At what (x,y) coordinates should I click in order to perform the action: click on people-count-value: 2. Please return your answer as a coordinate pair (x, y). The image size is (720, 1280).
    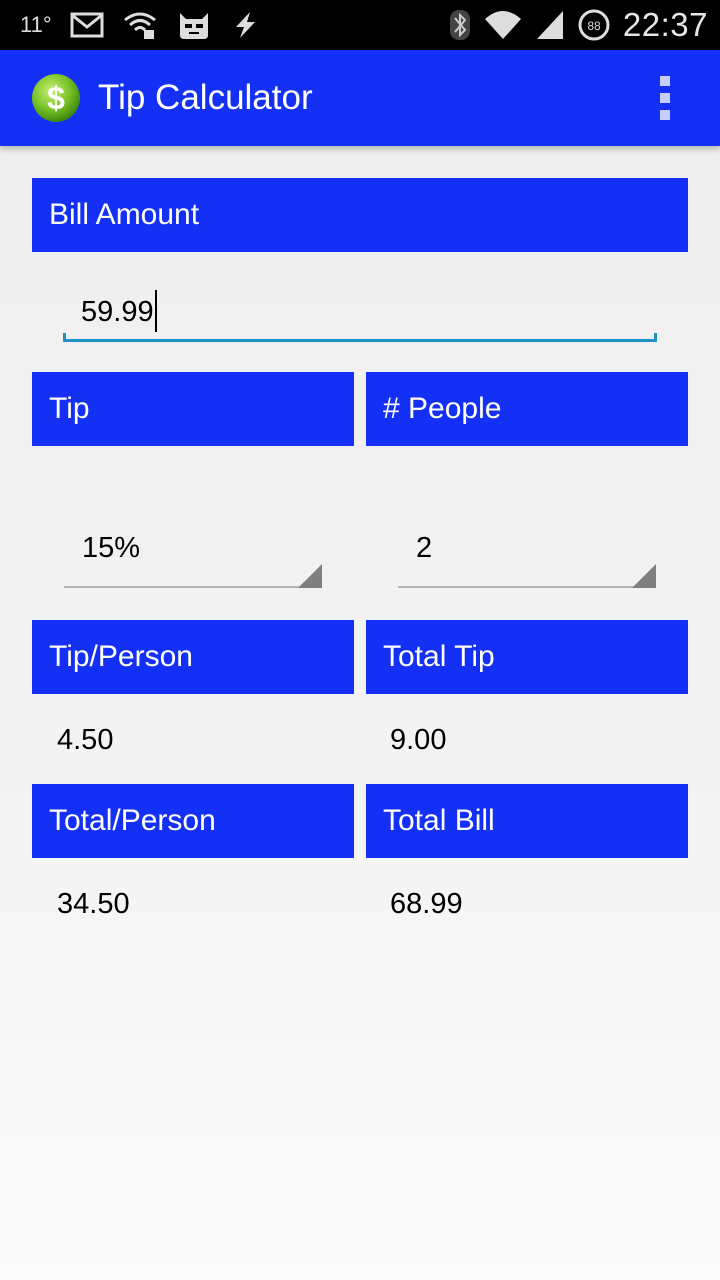
    Looking at the image, I should click on (424, 548).